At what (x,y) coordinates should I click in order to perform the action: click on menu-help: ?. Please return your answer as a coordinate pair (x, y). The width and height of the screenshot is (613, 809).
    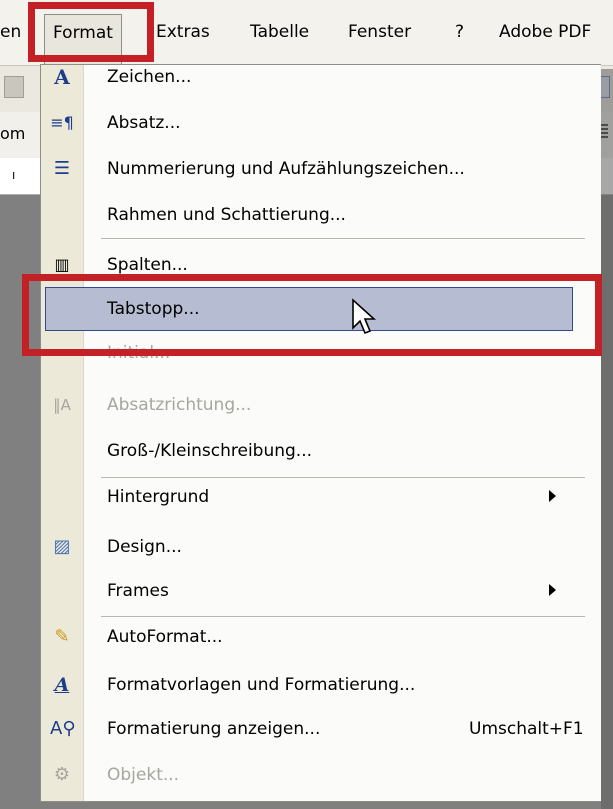
    Looking at the image, I should click on (459, 32).